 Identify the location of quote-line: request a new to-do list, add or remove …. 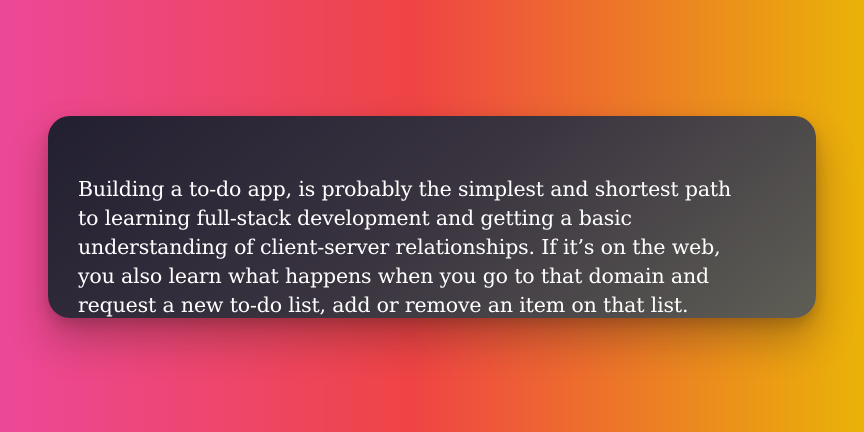
(383, 305).